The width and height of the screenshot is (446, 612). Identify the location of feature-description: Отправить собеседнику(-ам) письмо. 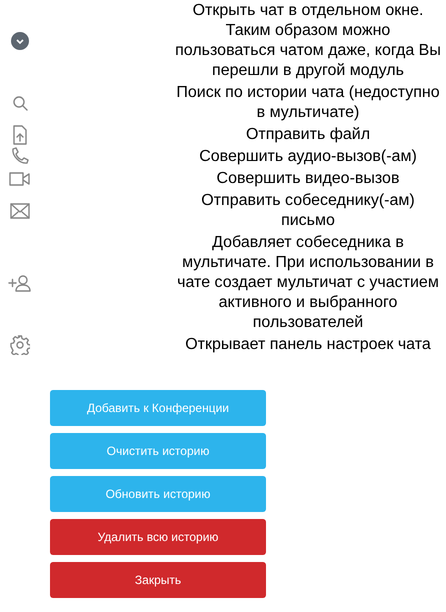
(308, 211).